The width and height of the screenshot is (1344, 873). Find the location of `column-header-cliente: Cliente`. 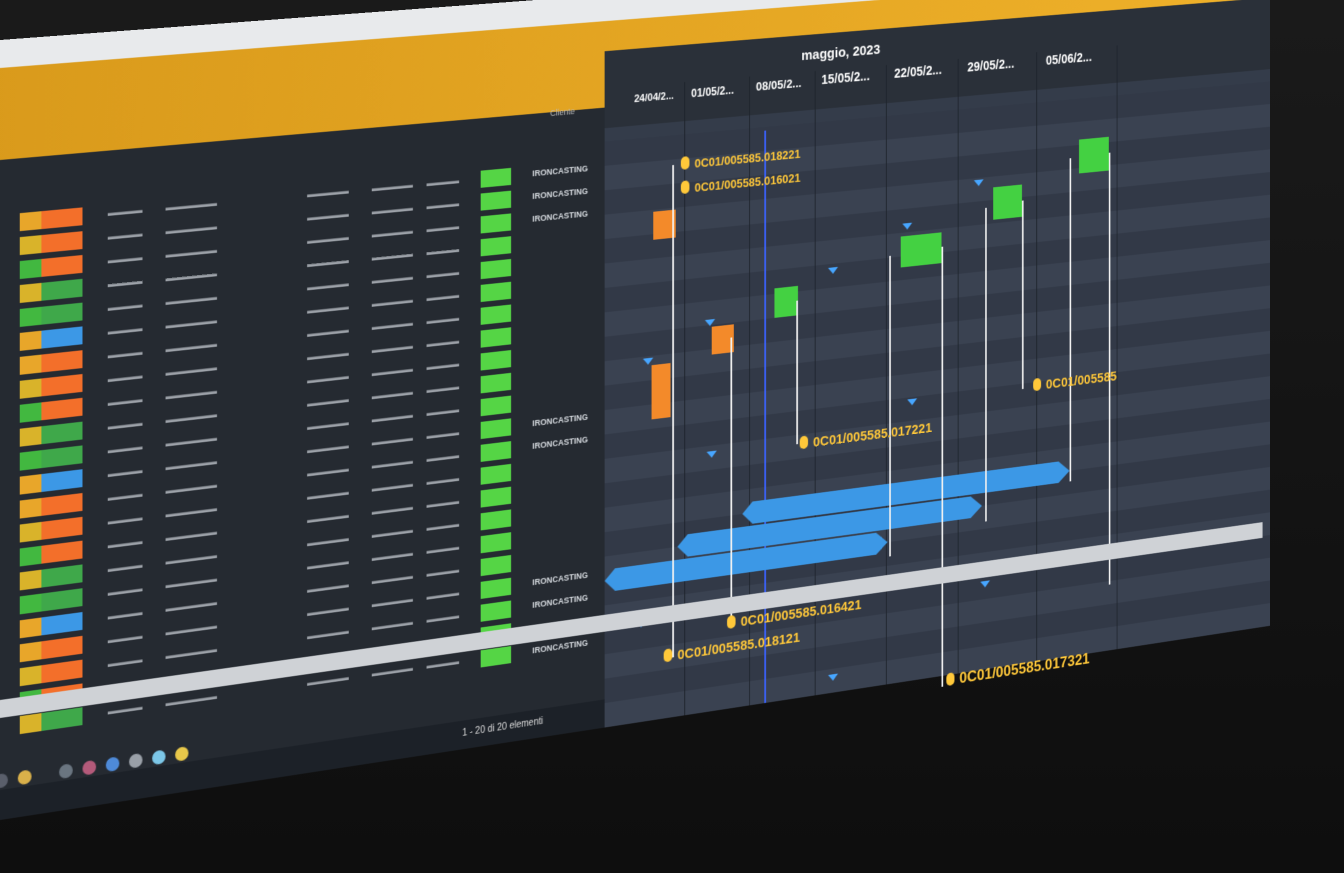

column-header-cliente: Cliente is located at coordinates (562, 112).